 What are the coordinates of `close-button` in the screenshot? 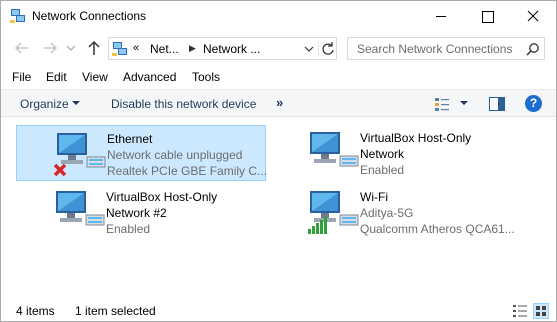 It's located at (533, 16).